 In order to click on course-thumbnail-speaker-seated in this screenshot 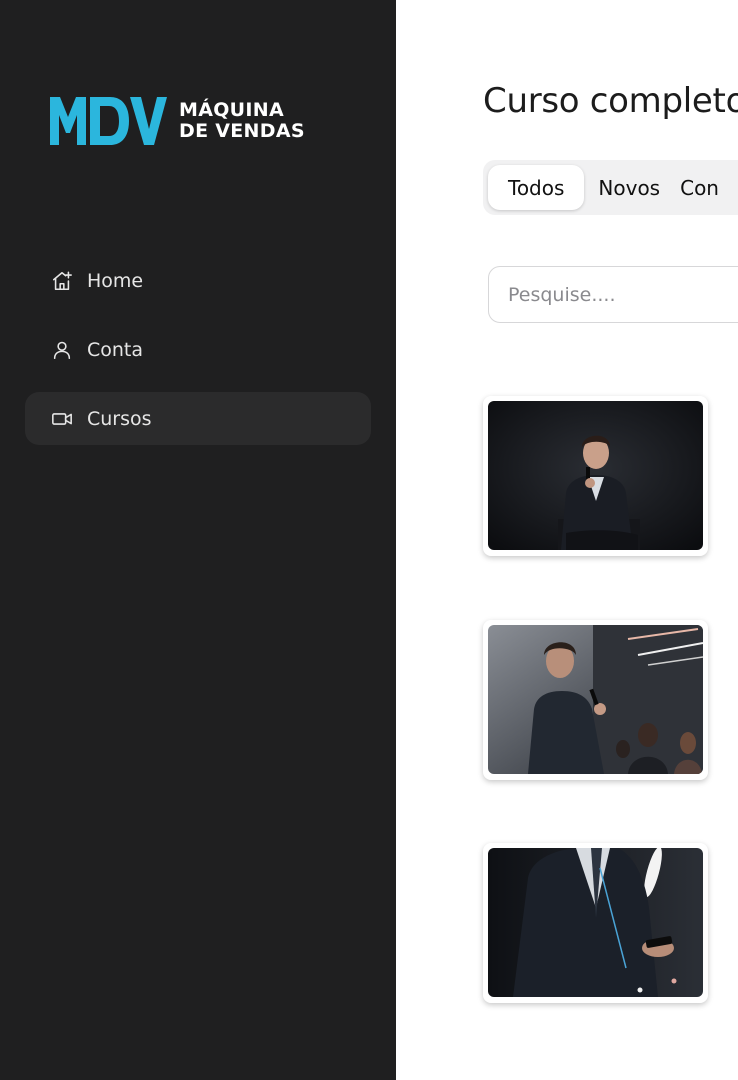, I will do `click(595, 475)`.